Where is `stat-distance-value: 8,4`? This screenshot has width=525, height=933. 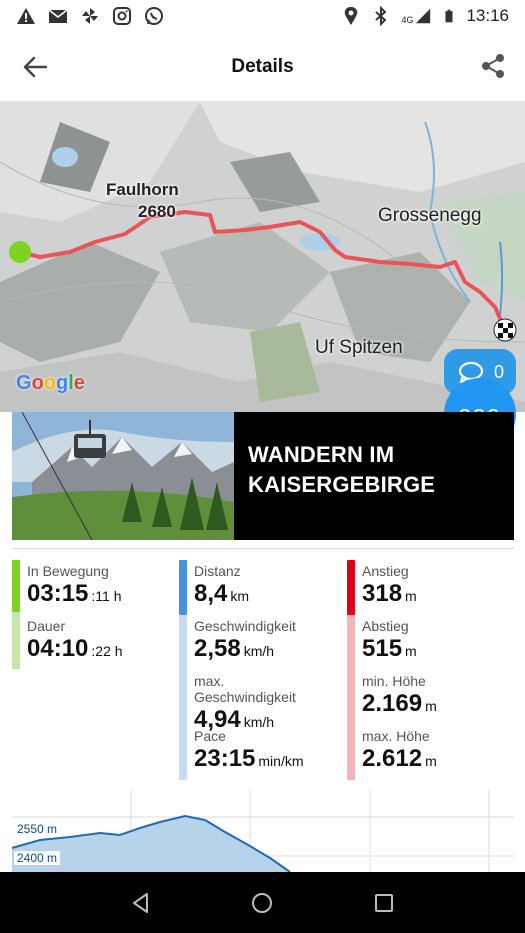 stat-distance-value: 8,4 is located at coordinates (211, 593).